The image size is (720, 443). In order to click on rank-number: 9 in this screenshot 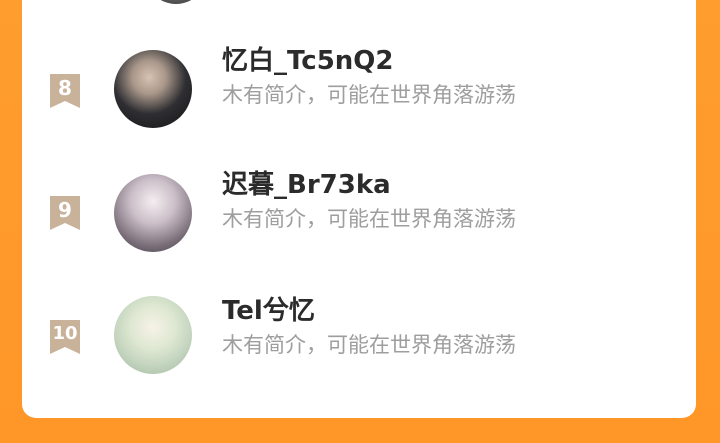, I will do `click(65, 210)`.